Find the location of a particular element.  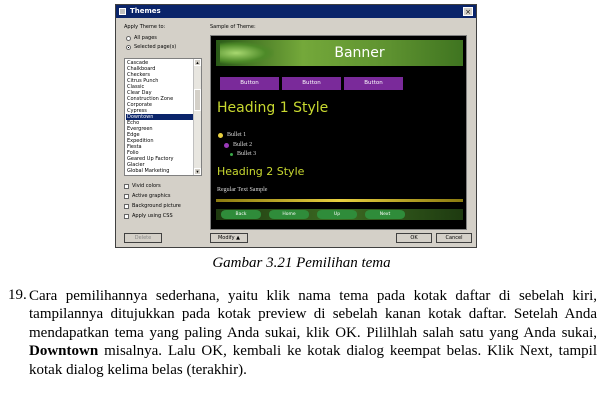

checkbox-label: Vivid colors is located at coordinates (146, 186).